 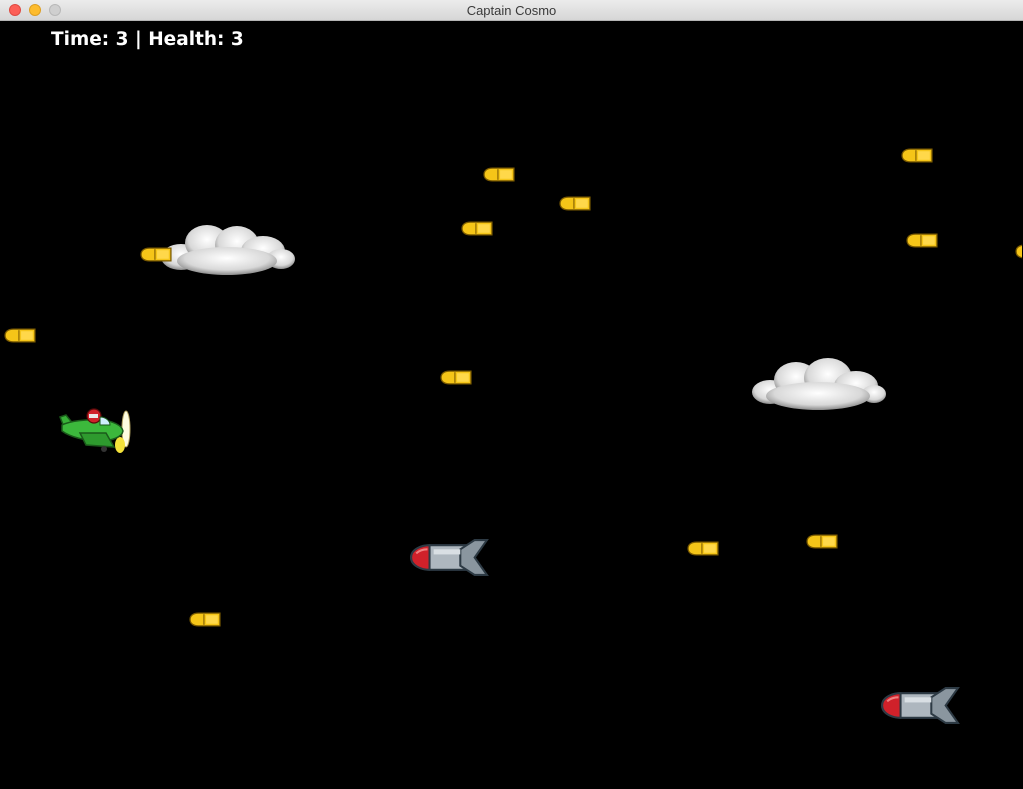 I want to click on hud-status: Time: 3 | Health: 3, so click(x=147, y=39).